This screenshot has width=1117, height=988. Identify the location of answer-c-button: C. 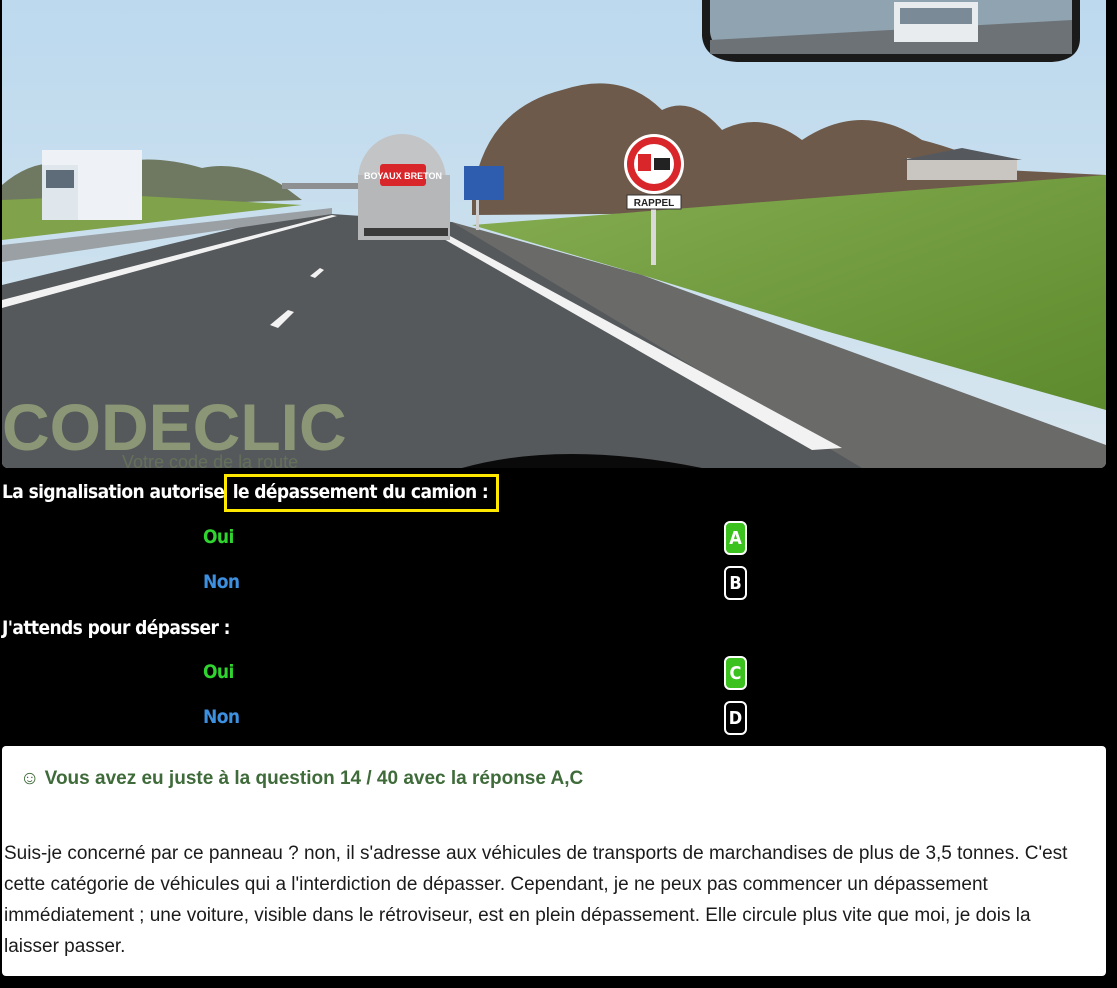
(735, 673).